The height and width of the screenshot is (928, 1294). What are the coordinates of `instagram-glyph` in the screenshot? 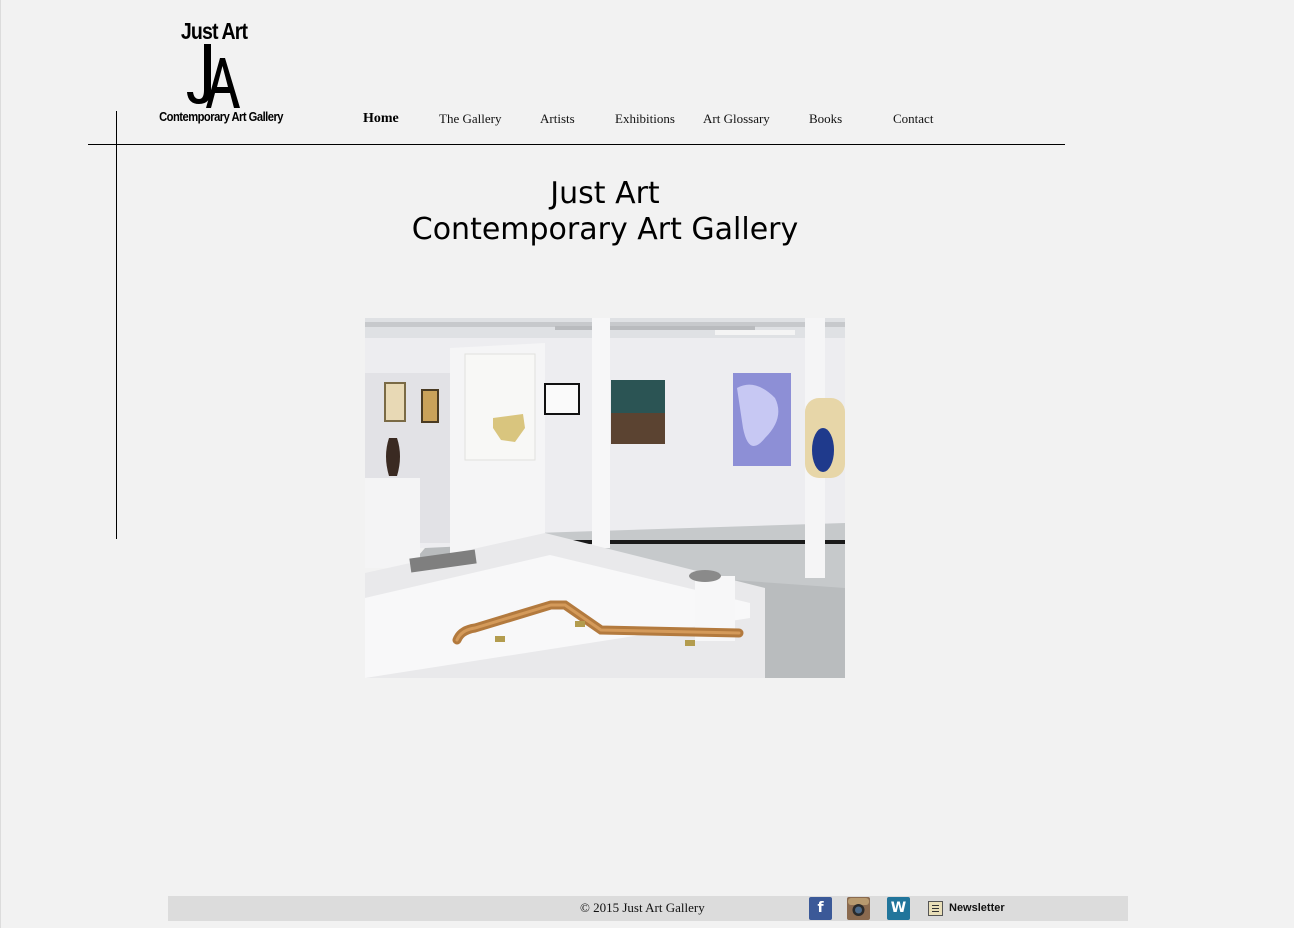 It's located at (858, 908).